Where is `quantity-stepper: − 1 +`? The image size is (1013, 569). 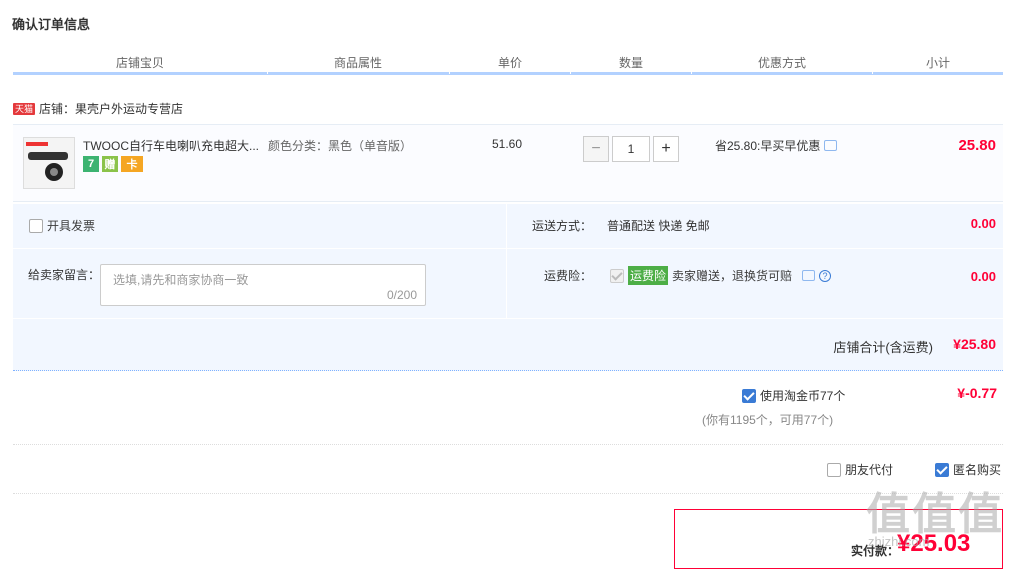
quantity-stepper: − 1 + is located at coordinates (631, 149).